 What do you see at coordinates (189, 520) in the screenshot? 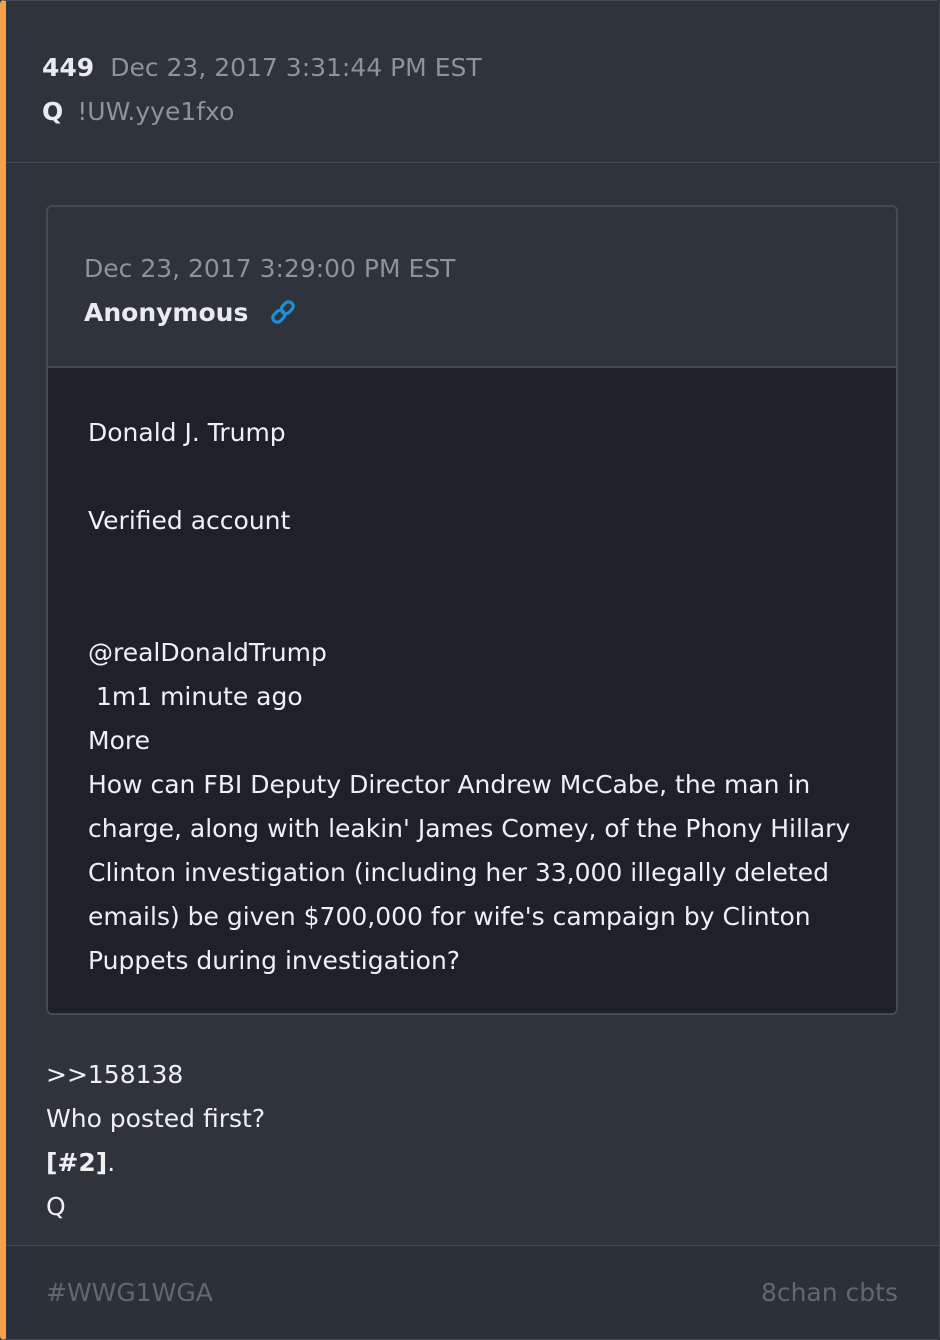
I see `quoted-line: Verified account` at bounding box center [189, 520].